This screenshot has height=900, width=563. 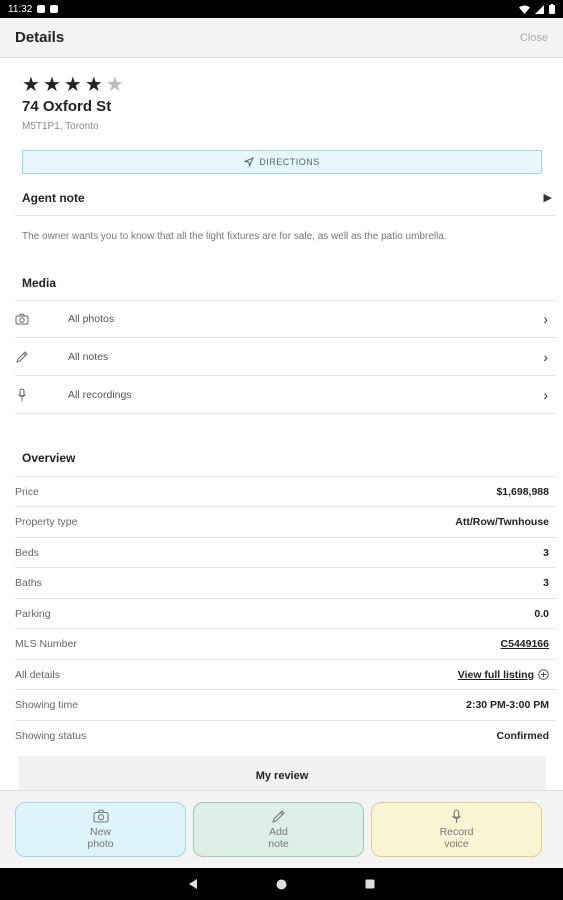 What do you see at coordinates (552, 9) in the screenshot?
I see `battery-icon` at bounding box center [552, 9].